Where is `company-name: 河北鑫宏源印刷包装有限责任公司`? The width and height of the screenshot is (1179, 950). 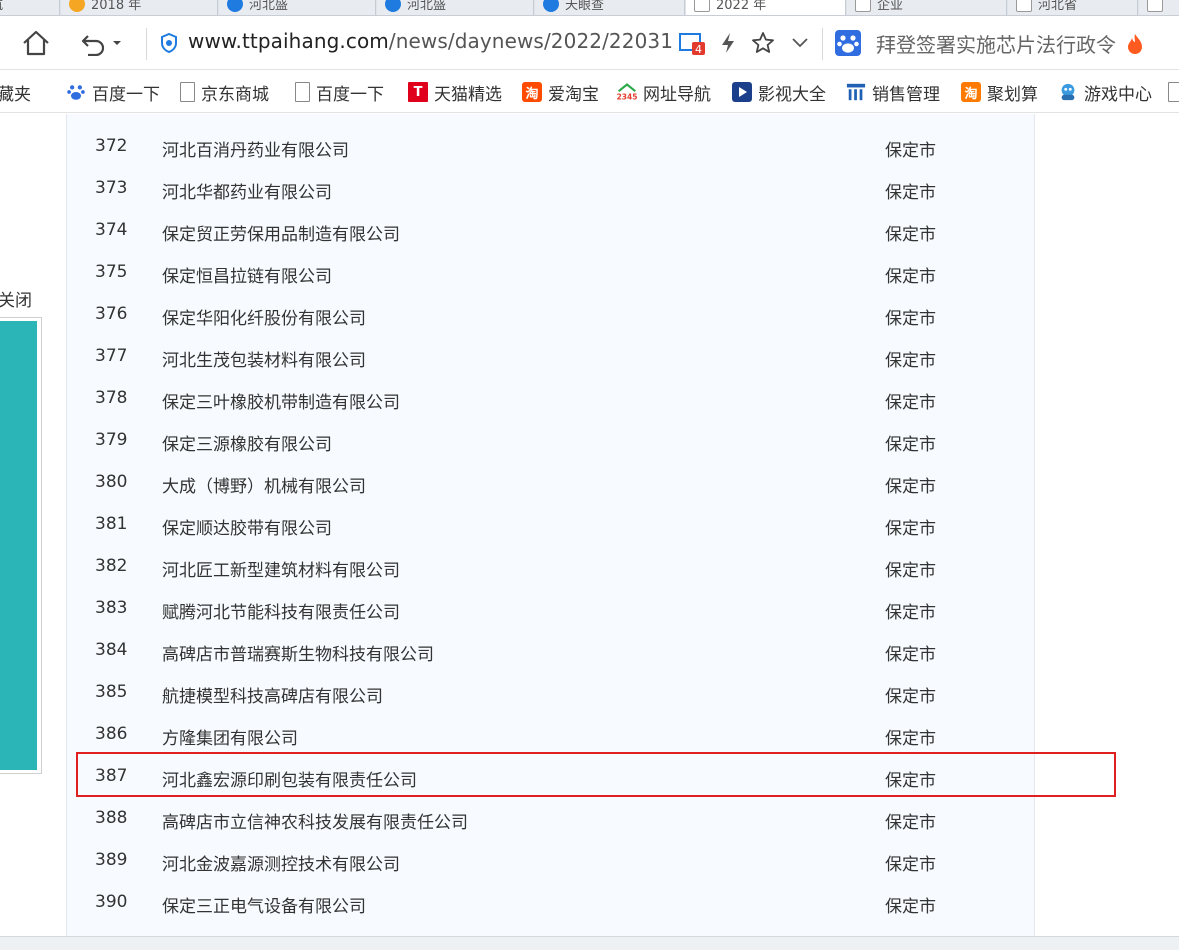
company-name: 河北鑫宏源印刷包装有限责任公司 is located at coordinates (289, 781).